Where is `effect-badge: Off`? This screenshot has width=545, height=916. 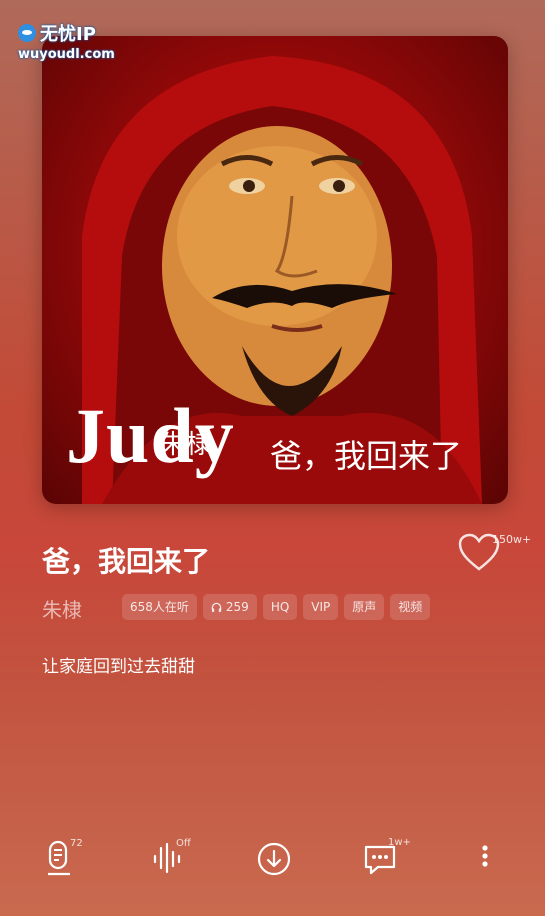
effect-badge: Off is located at coordinates (183, 843).